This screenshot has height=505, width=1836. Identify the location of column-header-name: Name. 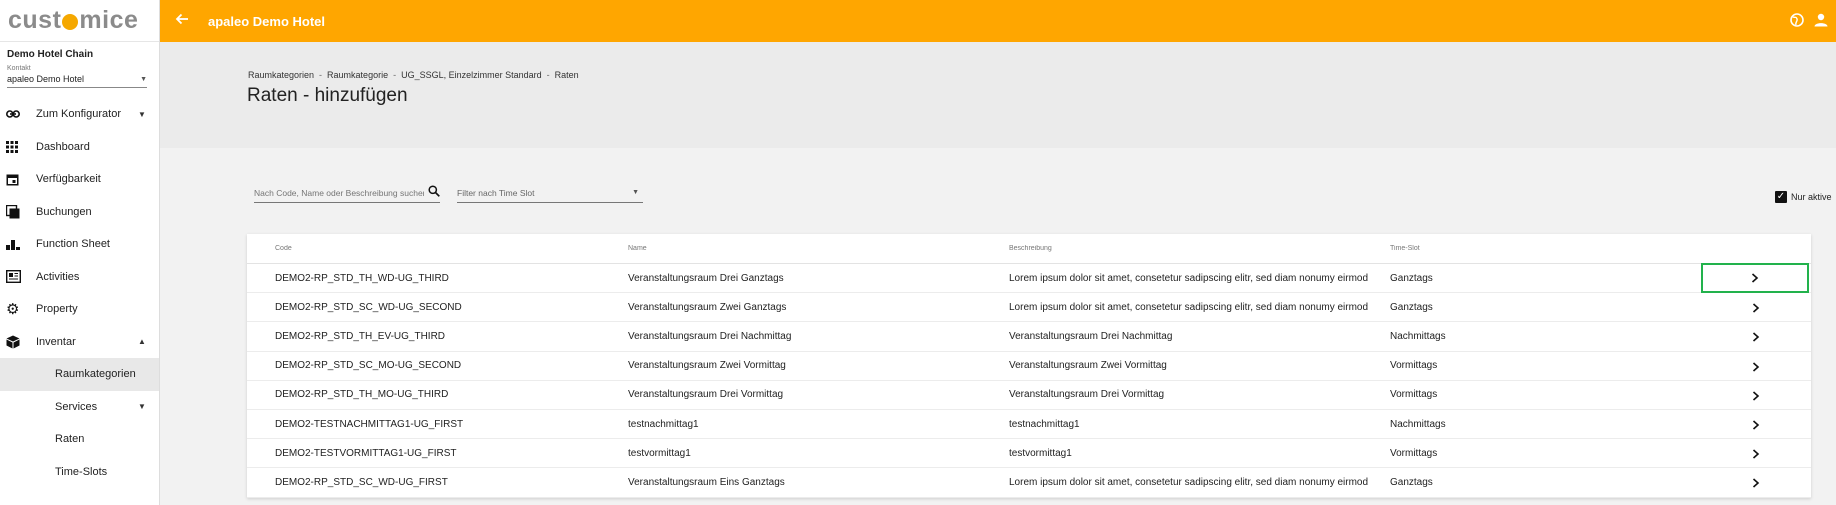
(818, 248).